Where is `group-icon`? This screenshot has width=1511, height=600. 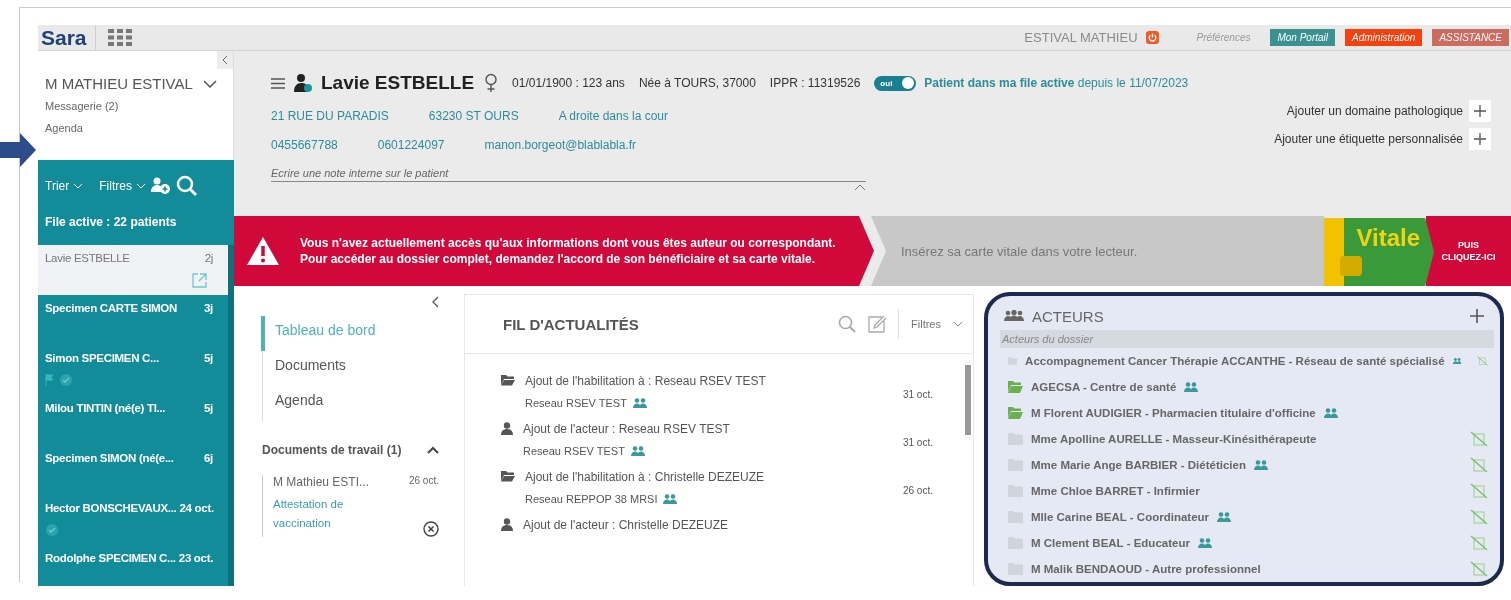
group-icon is located at coordinates (1014, 316).